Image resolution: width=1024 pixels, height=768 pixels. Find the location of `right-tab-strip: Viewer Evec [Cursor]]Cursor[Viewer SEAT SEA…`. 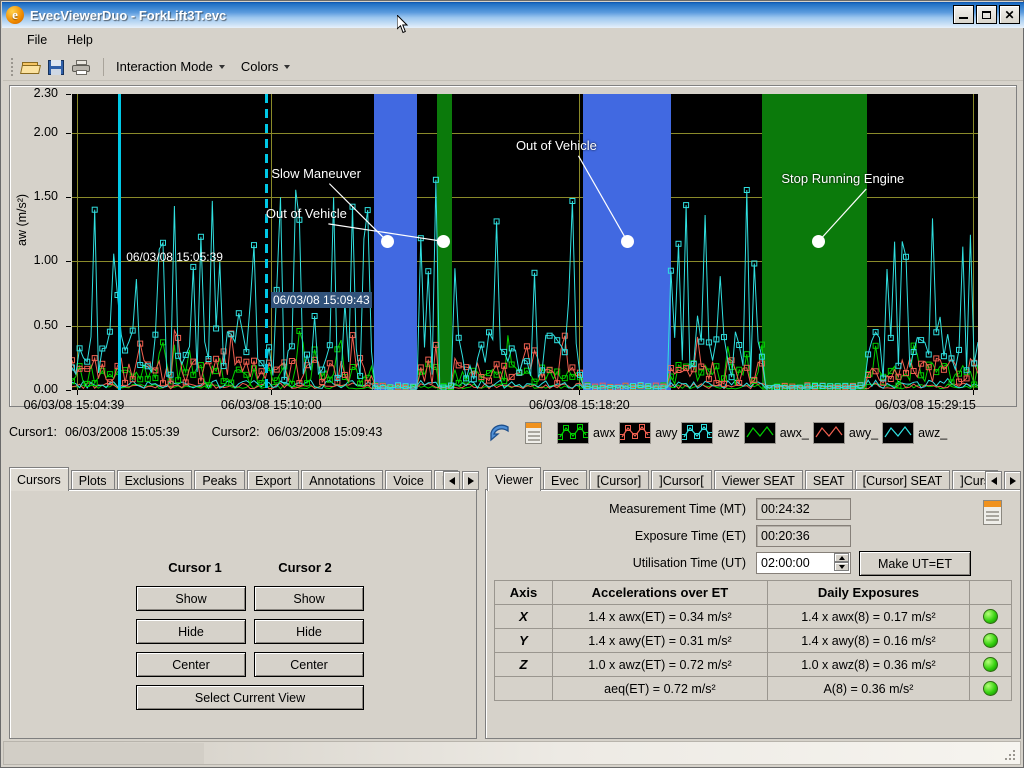

right-tab-strip: Viewer Evec [Cursor]]Cursor[Viewer SEAT SEA… is located at coordinates (754, 479).